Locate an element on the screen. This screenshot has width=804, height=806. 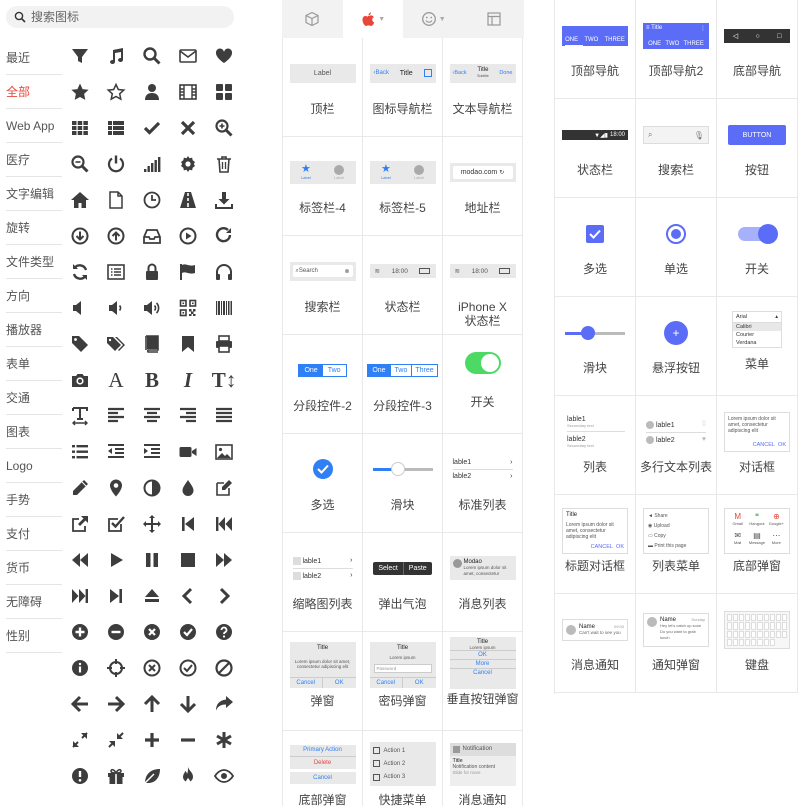
camera-icon is located at coordinates (80, 380).